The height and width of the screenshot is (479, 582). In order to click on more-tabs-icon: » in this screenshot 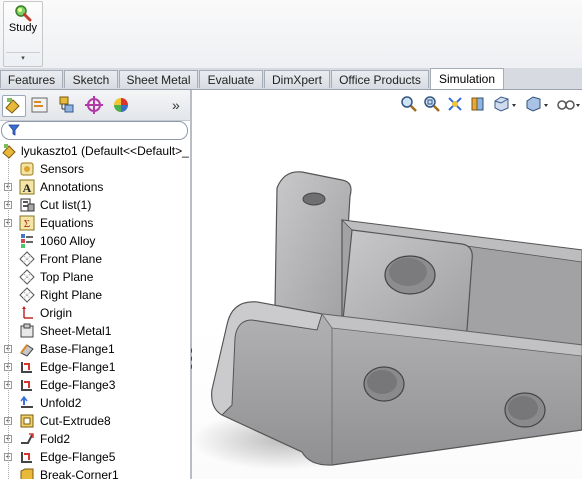, I will do `click(176, 105)`.